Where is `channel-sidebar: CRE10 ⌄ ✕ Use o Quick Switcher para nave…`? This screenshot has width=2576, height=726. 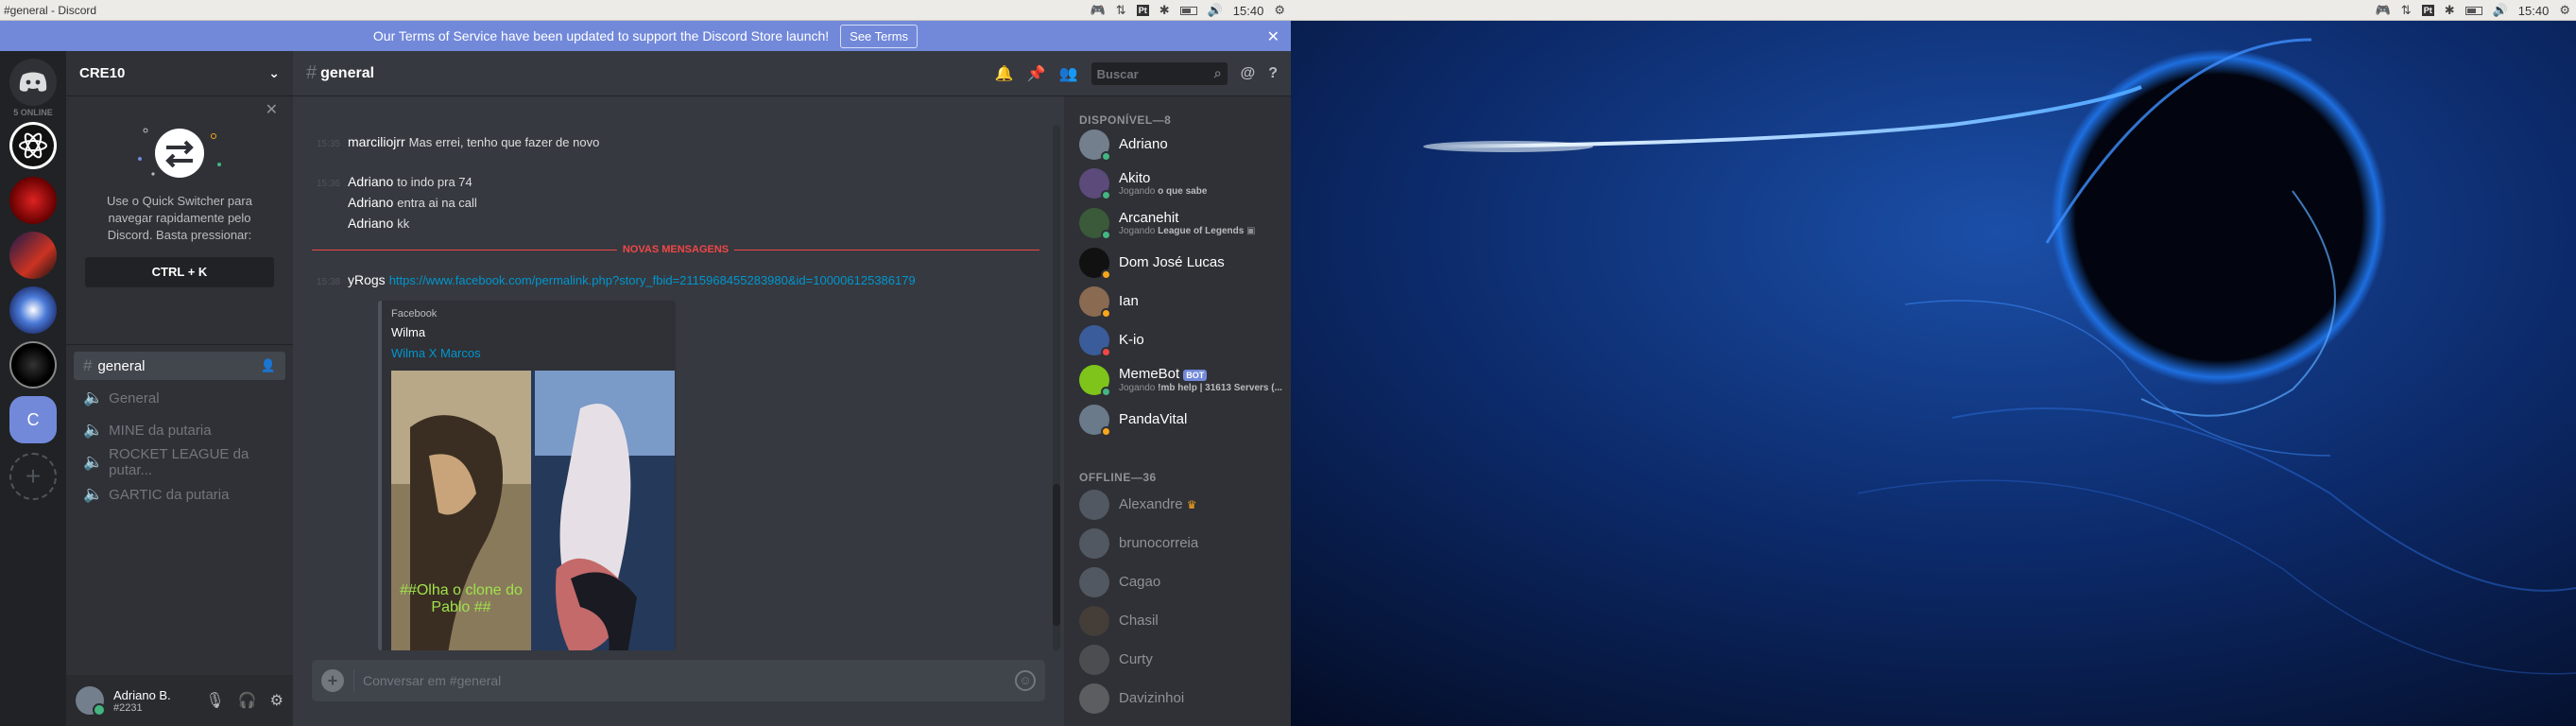
channel-sidebar: CRE10 ⌄ ✕ Use o Quick Switcher para nave… is located at coordinates (179, 389).